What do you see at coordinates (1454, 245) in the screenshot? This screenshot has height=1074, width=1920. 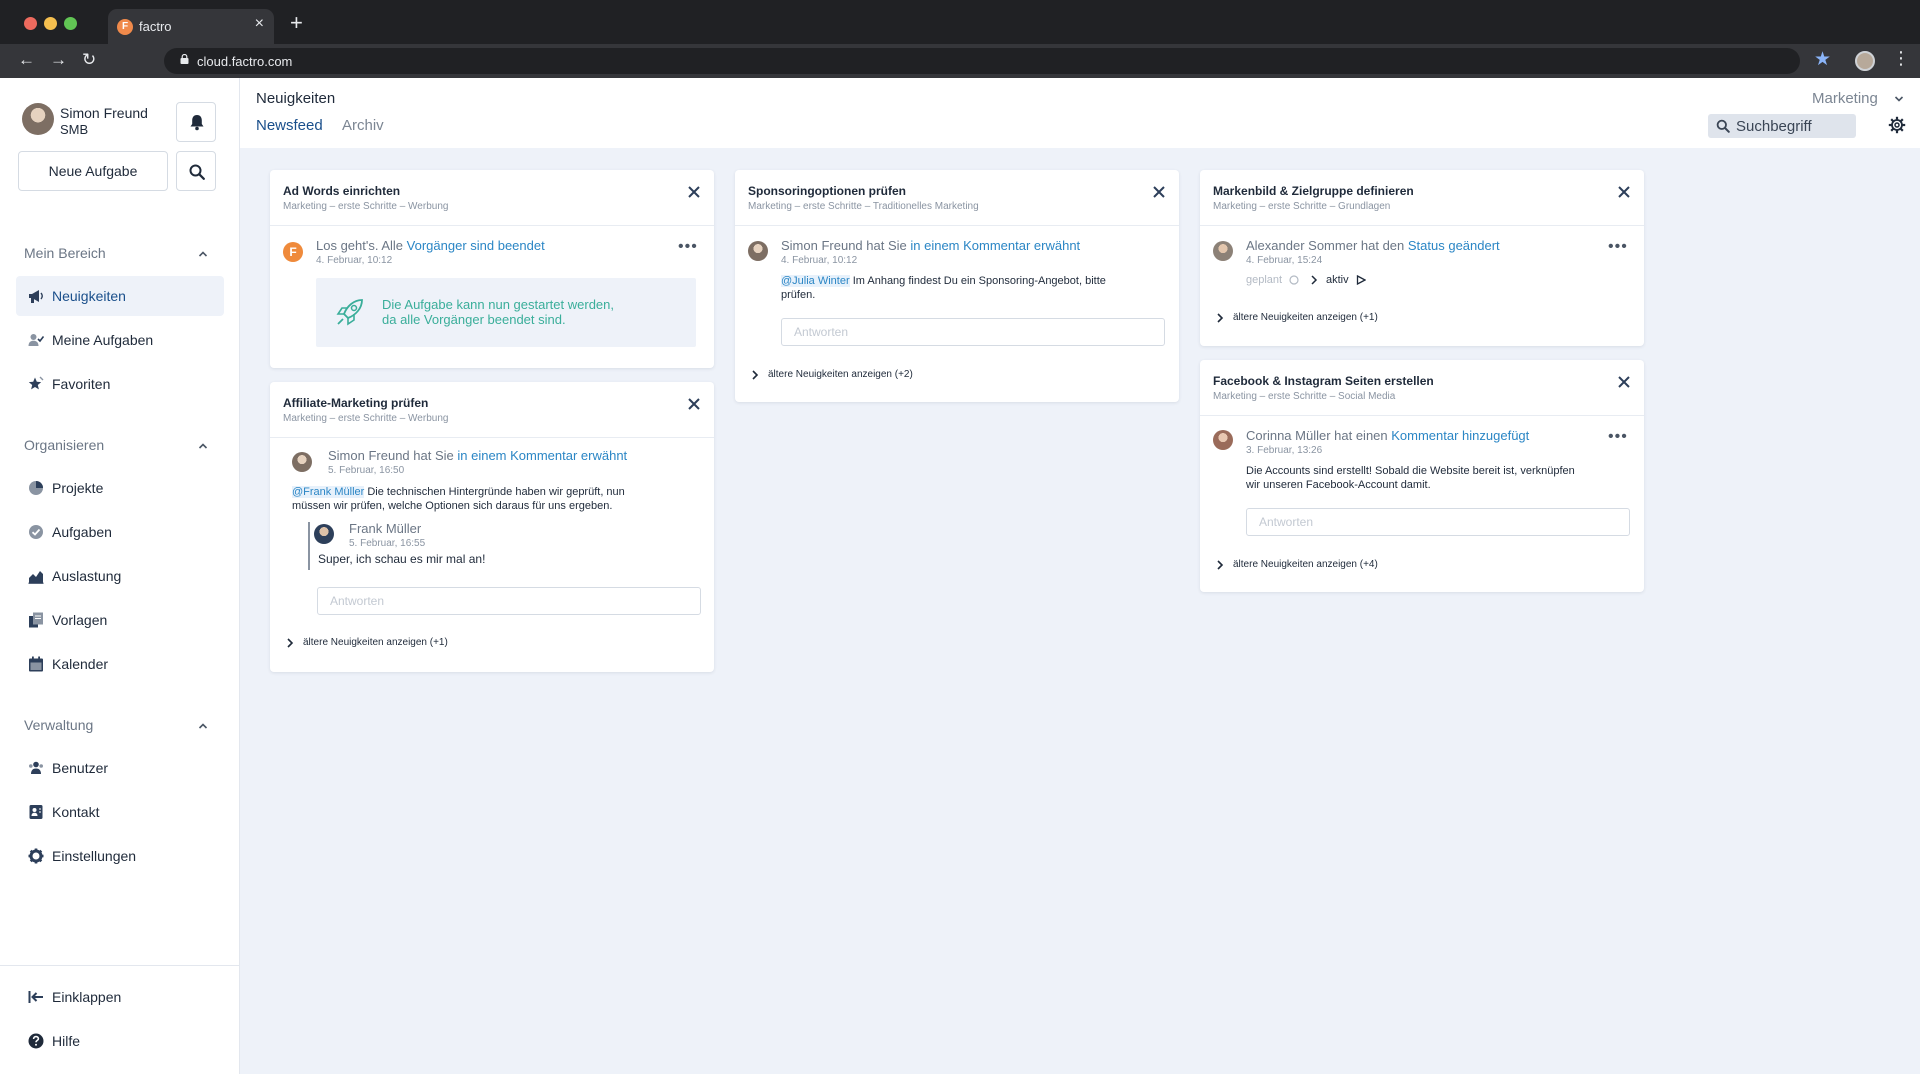 I see `entry-link: Status geändert` at bounding box center [1454, 245].